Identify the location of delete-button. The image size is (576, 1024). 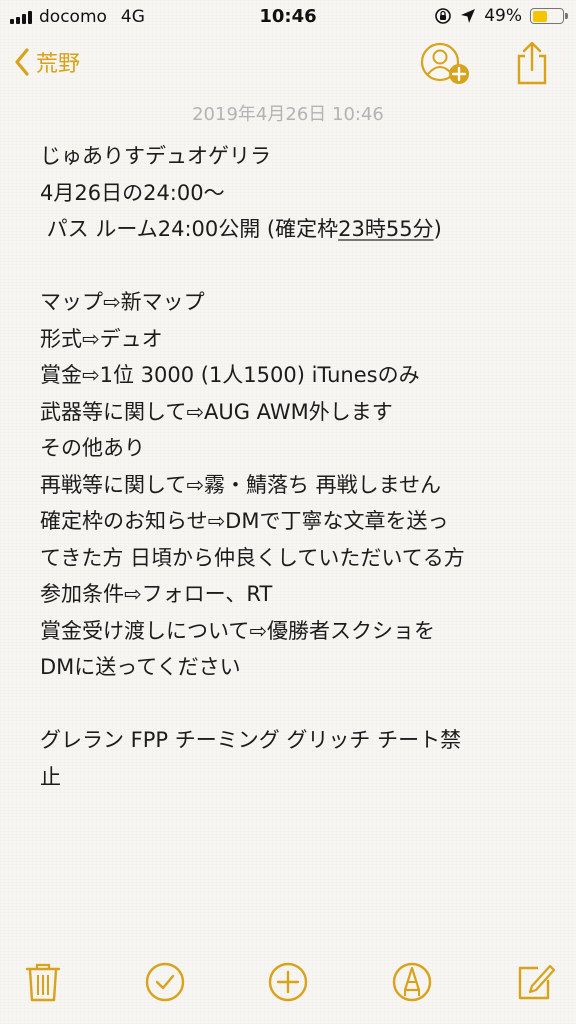
(43, 982).